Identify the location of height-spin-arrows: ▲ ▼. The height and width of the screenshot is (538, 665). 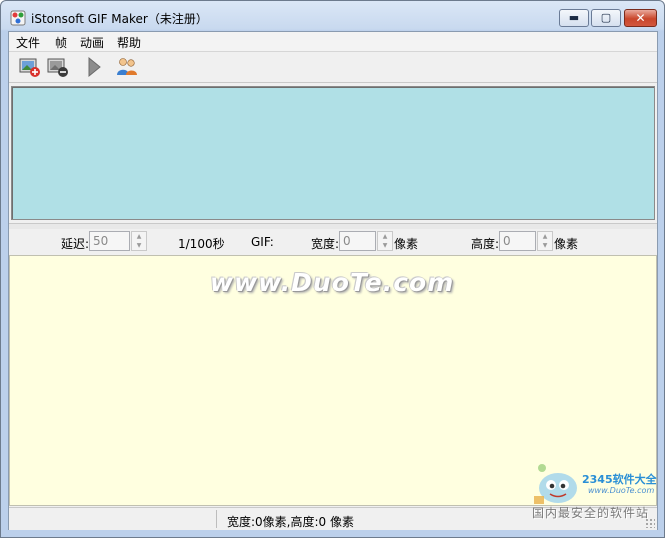
(545, 241).